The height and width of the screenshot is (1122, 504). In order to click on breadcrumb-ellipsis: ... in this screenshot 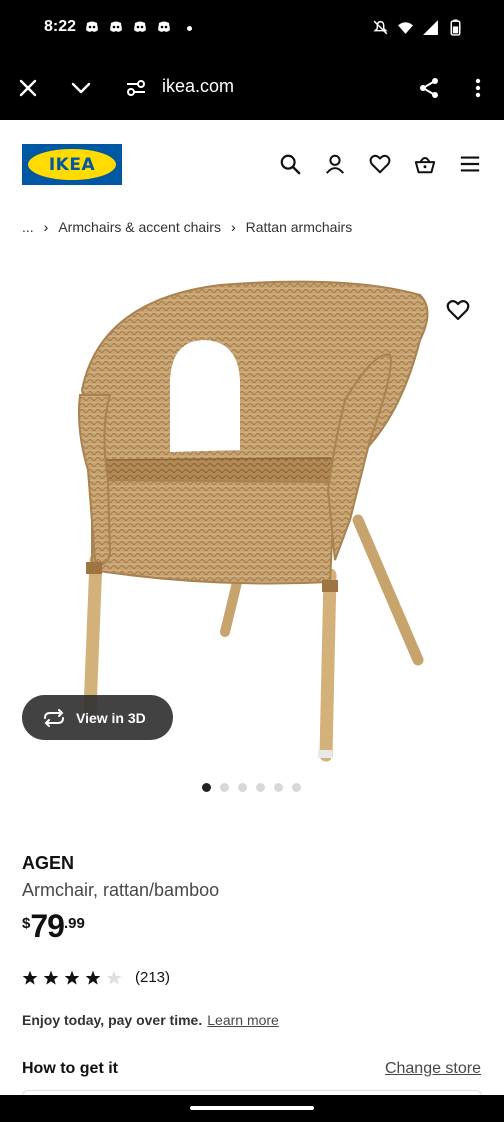, I will do `click(28, 227)`.